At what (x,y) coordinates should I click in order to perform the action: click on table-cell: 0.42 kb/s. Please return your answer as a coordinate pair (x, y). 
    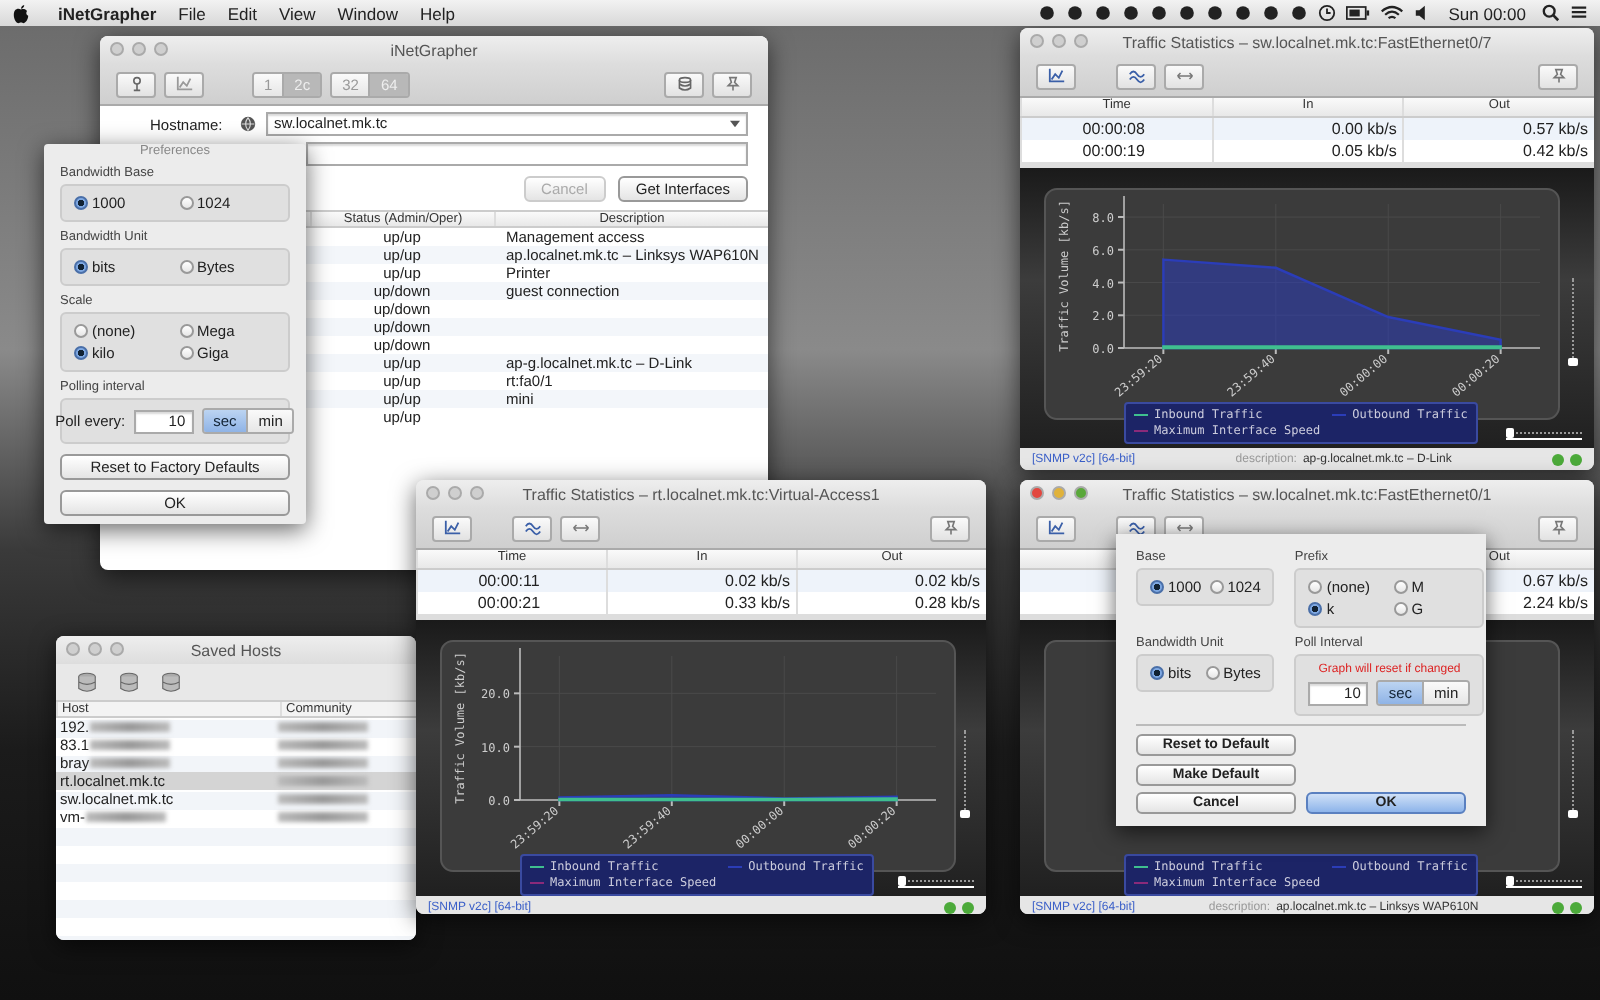
    Looking at the image, I should click on (1498, 151).